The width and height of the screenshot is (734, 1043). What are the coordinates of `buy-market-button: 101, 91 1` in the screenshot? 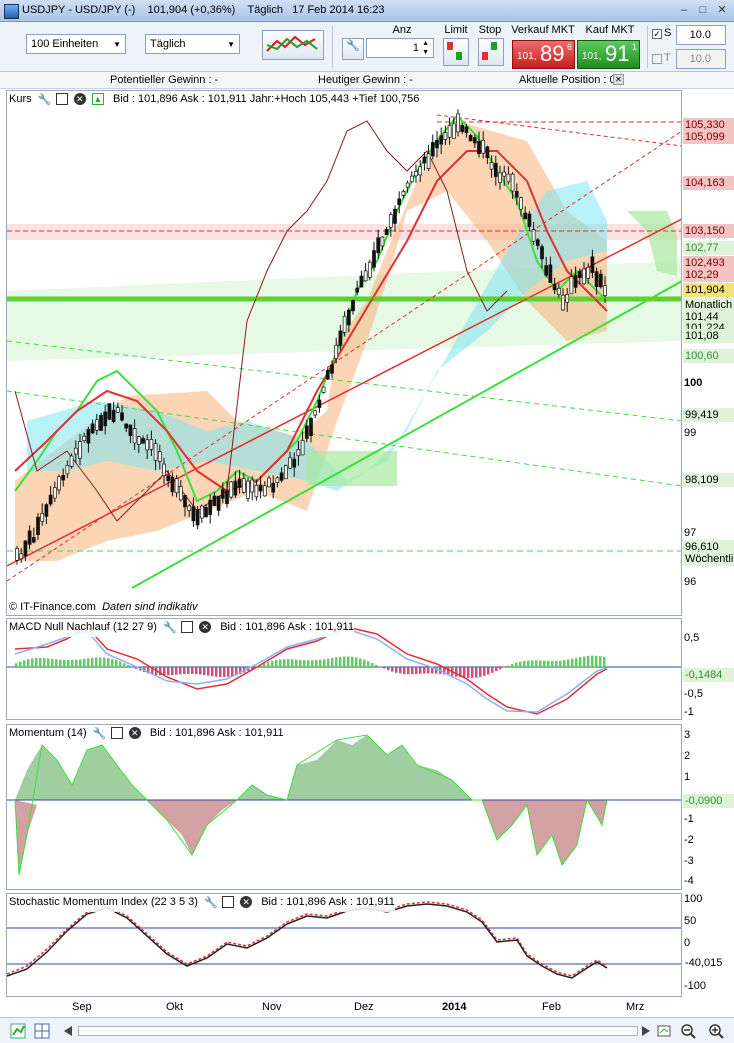 It's located at (608, 54).